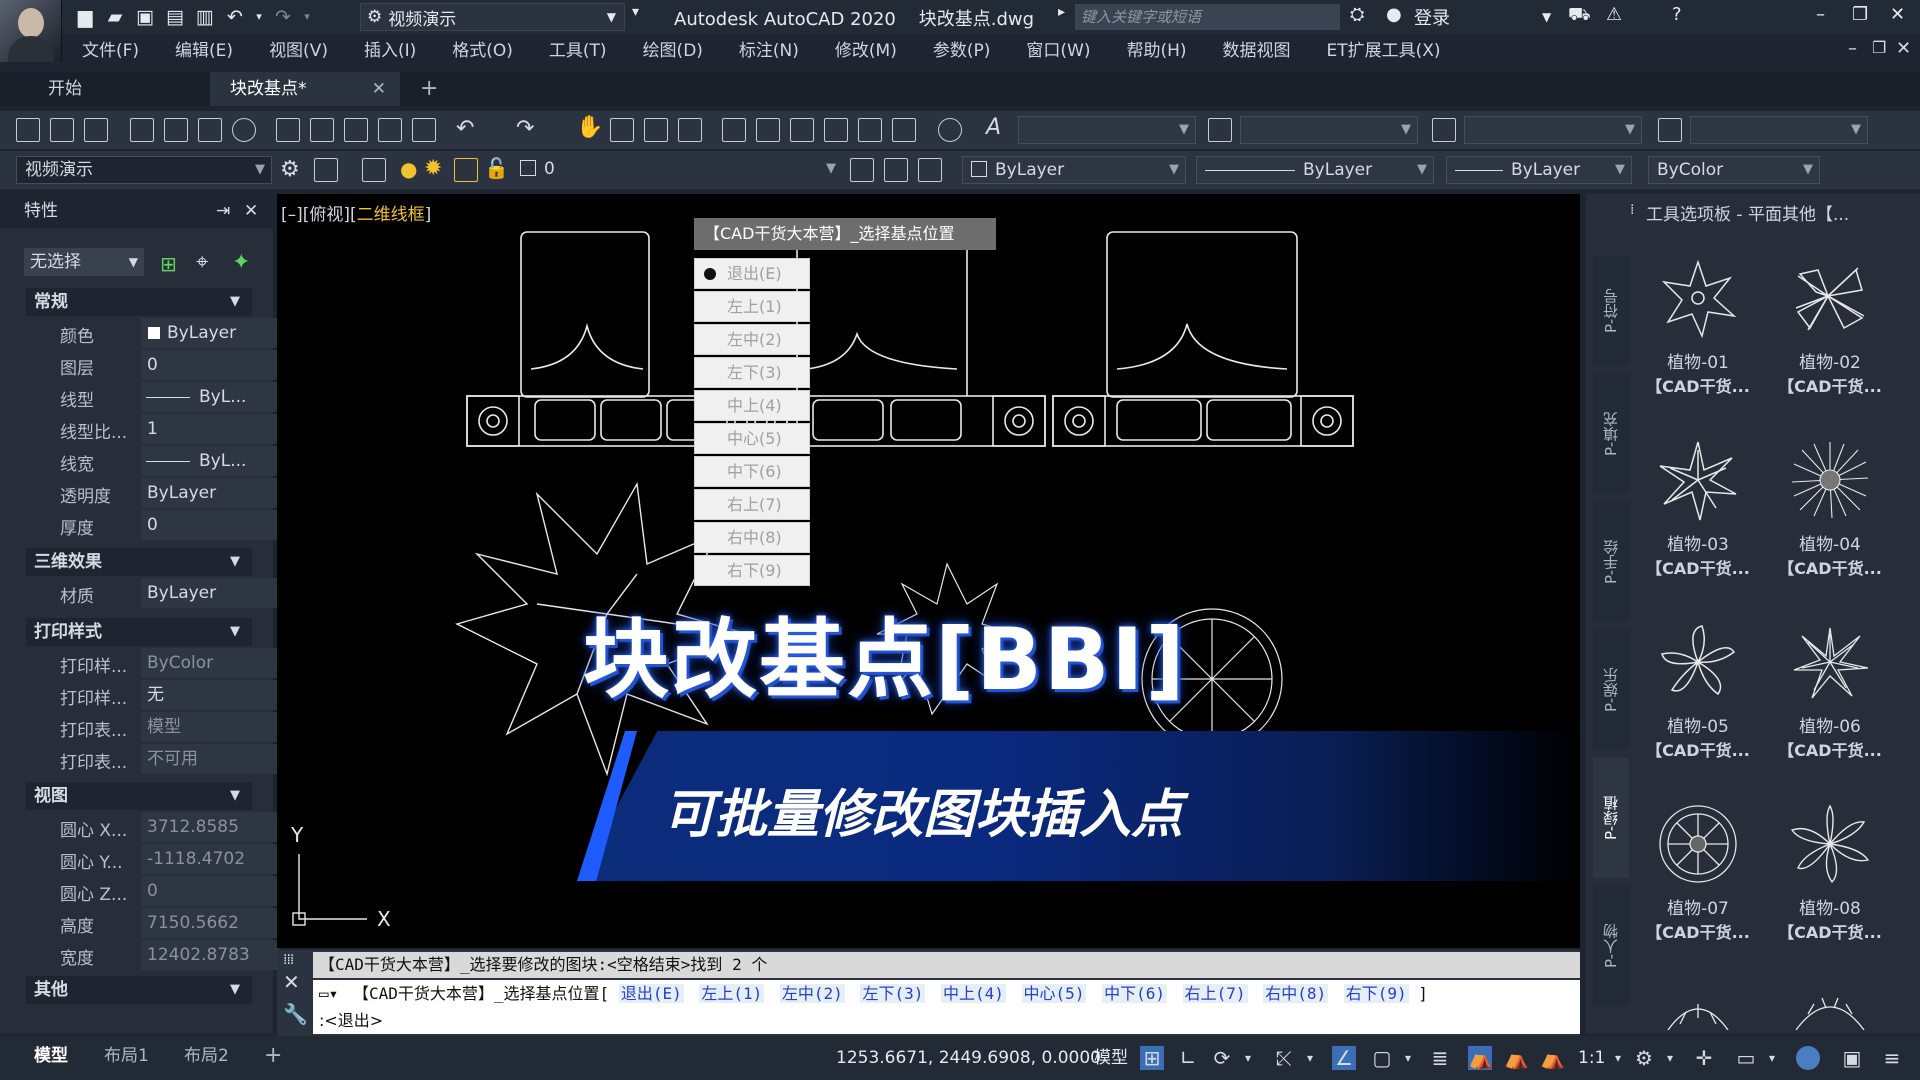  What do you see at coordinates (433, 168) in the screenshot?
I see `sun-icon: ✹` at bounding box center [433, 168].